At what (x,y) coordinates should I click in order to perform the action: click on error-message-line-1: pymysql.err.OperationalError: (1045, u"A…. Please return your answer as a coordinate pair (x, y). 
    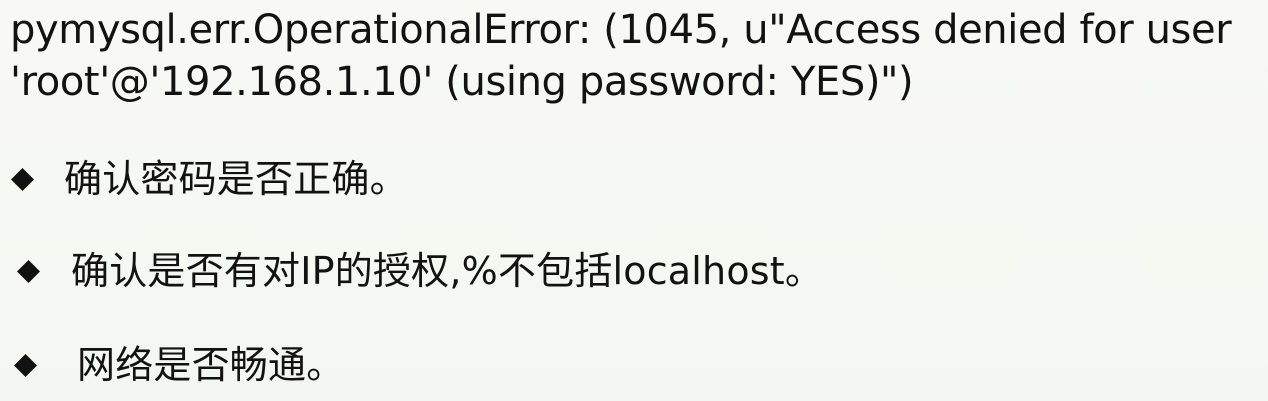
    Looking at the image, I should click on (621, 30).